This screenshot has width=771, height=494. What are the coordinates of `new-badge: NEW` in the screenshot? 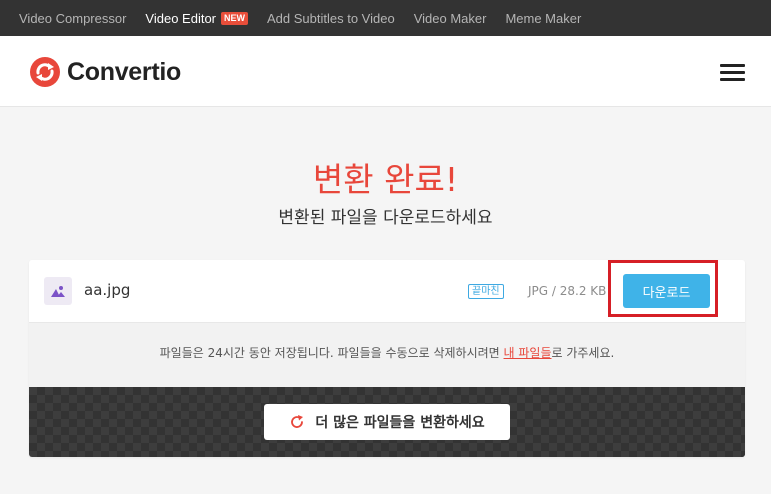 It's located at (235, 18).